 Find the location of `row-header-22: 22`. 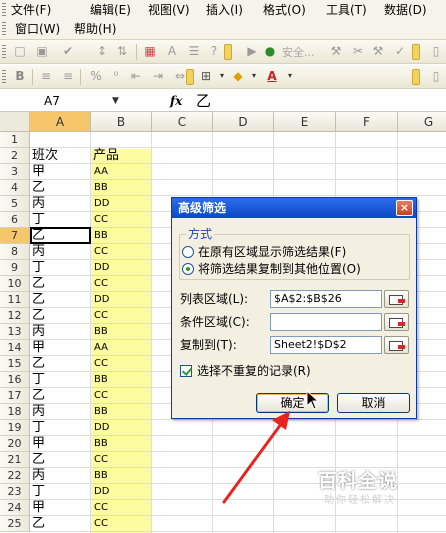

row-header-22: 22 is located at coordinates (15, 476).